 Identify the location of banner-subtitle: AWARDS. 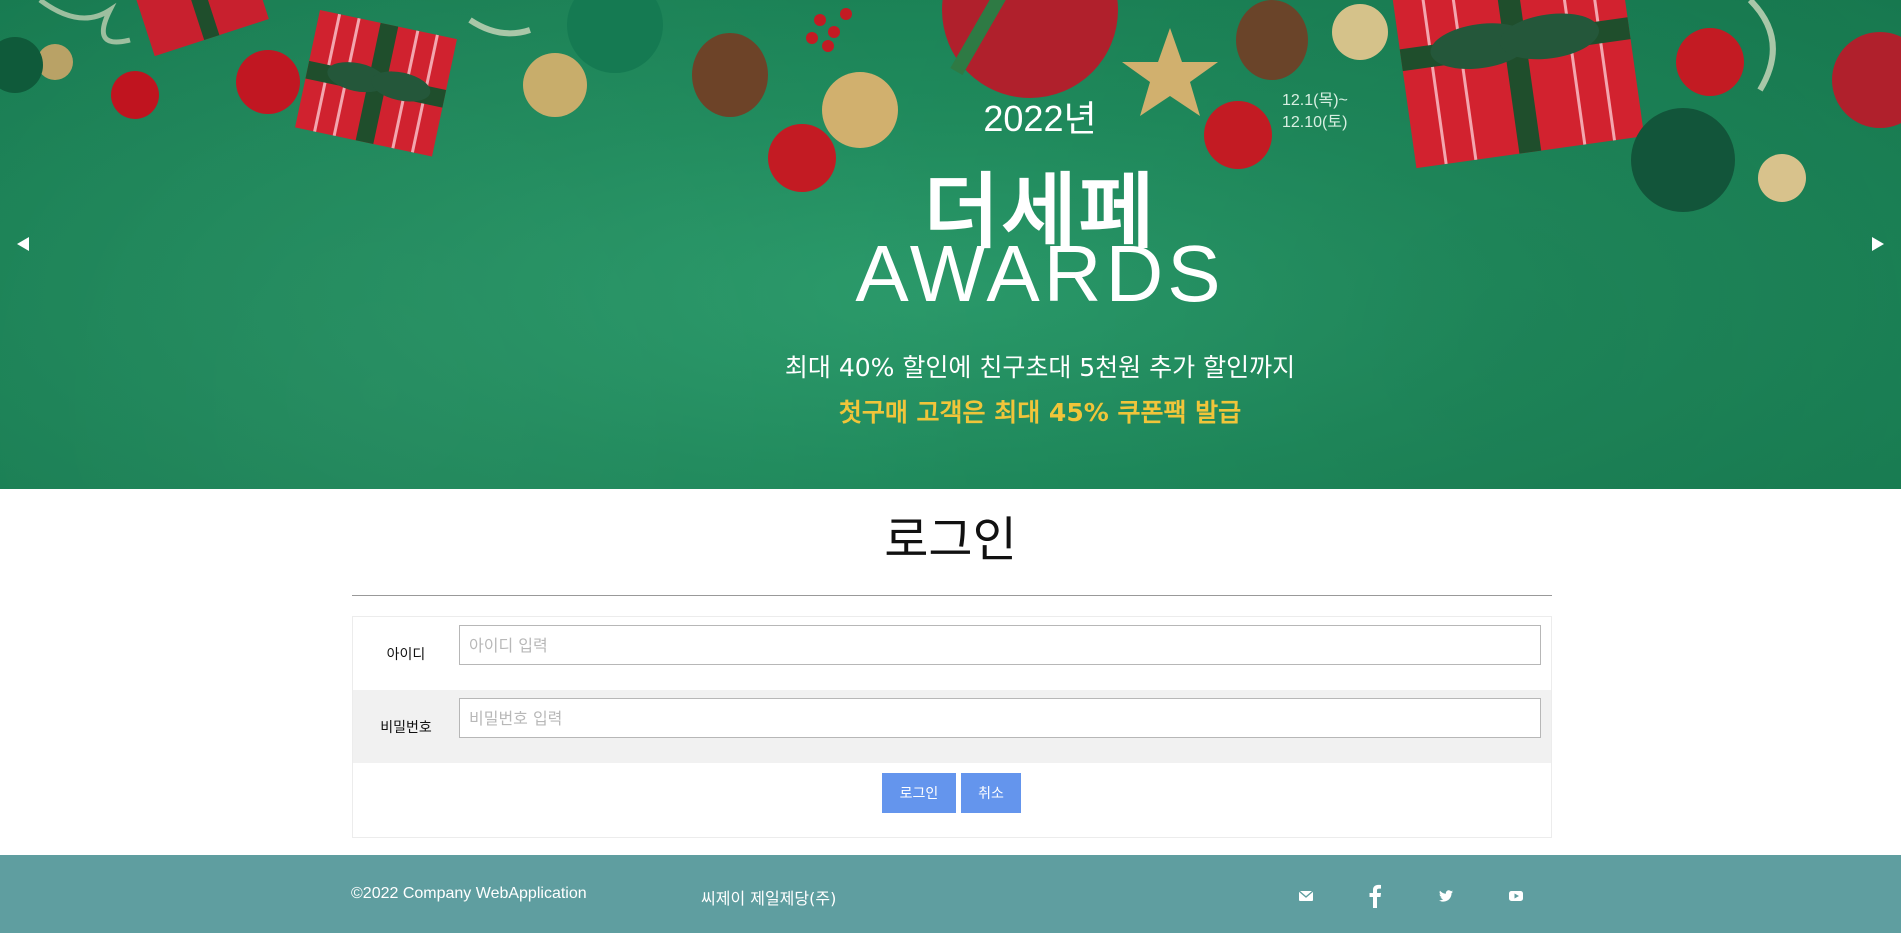
(1040, 273).